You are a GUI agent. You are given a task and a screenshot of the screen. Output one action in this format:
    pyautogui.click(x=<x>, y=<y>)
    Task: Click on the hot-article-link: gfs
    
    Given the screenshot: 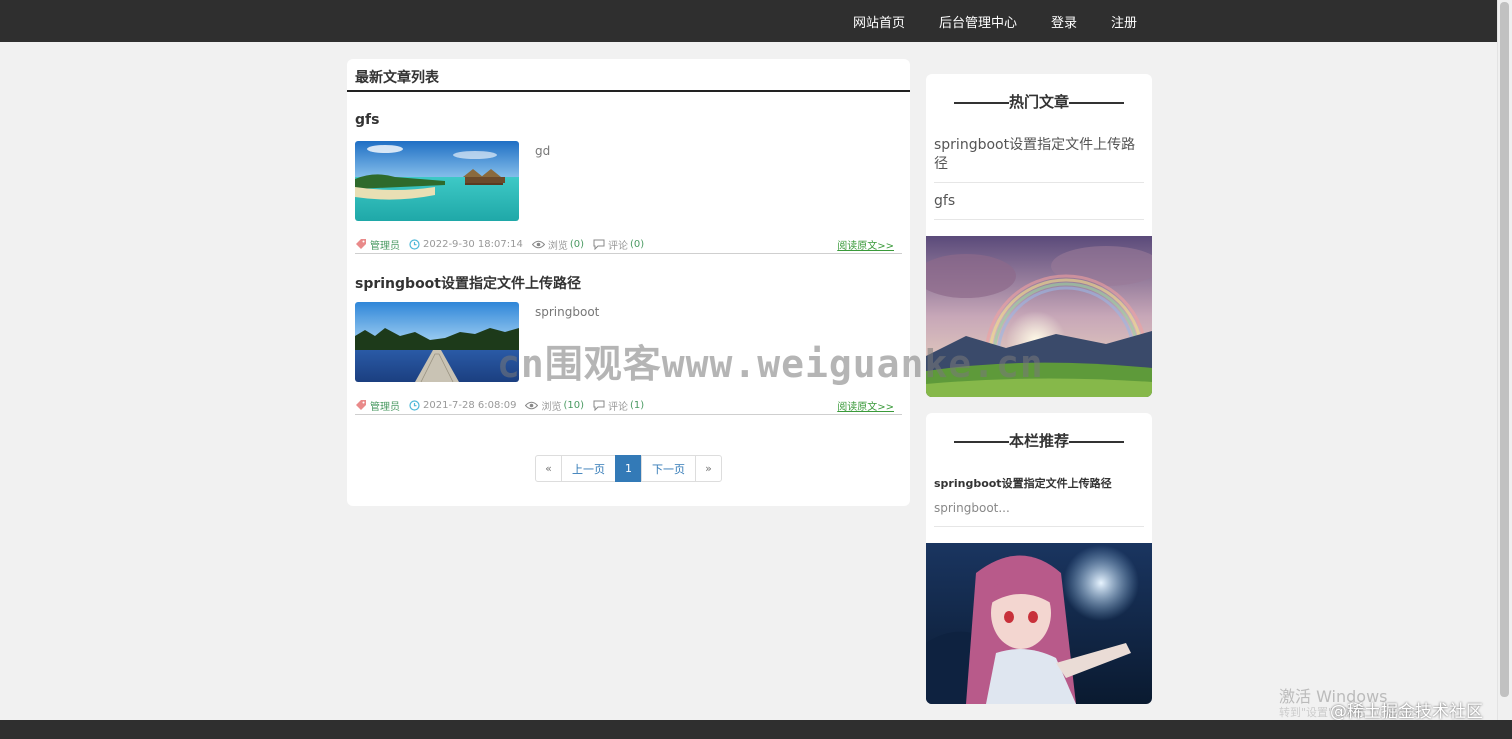 What is the action you would take?
    pyautogui.click(x=1039, y=201)
    